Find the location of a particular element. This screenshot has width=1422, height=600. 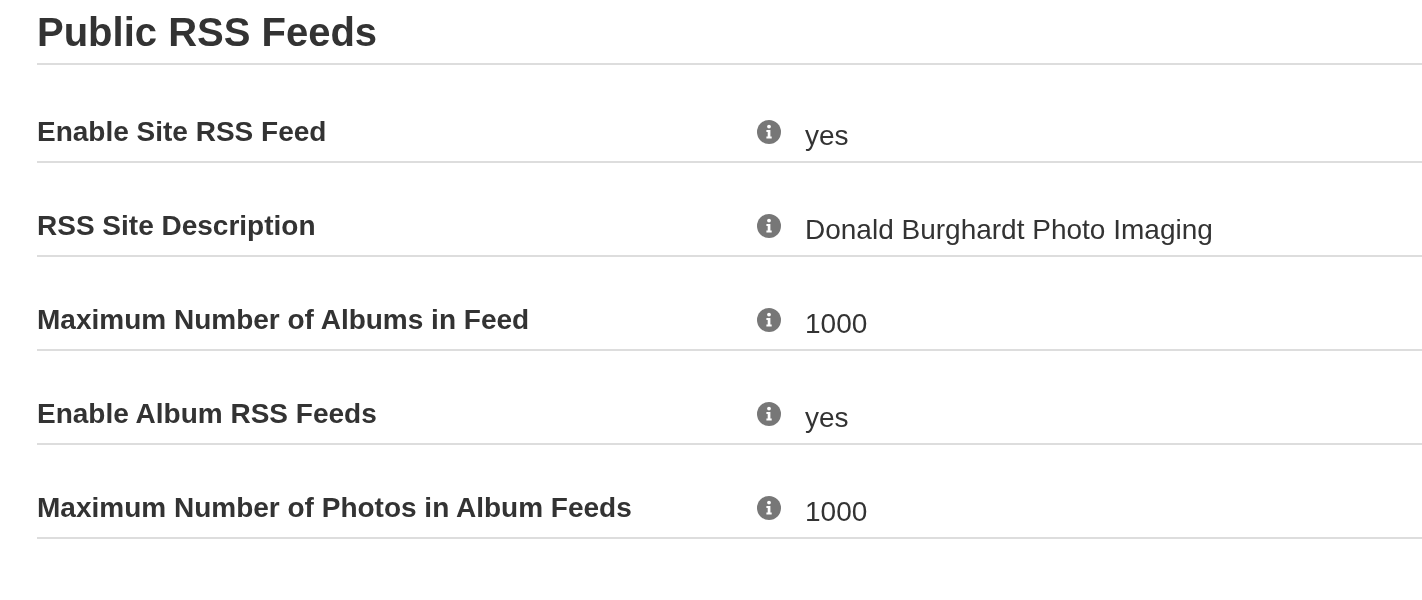

setting-label: RSS Site Description is located at coordinates (176, 226).